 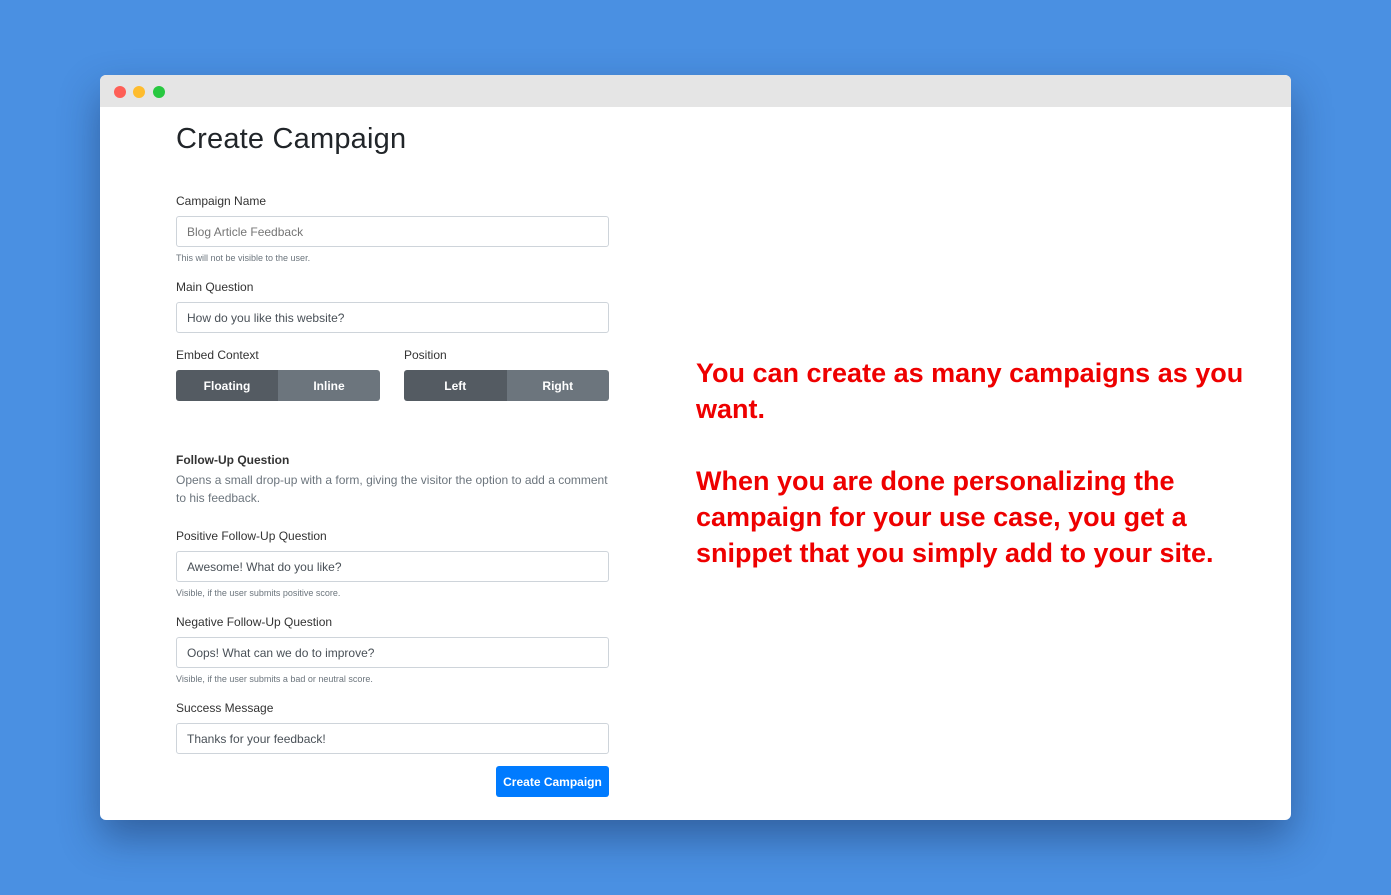 I want to click on maximize-window-icon, so click(x=159, y=92).